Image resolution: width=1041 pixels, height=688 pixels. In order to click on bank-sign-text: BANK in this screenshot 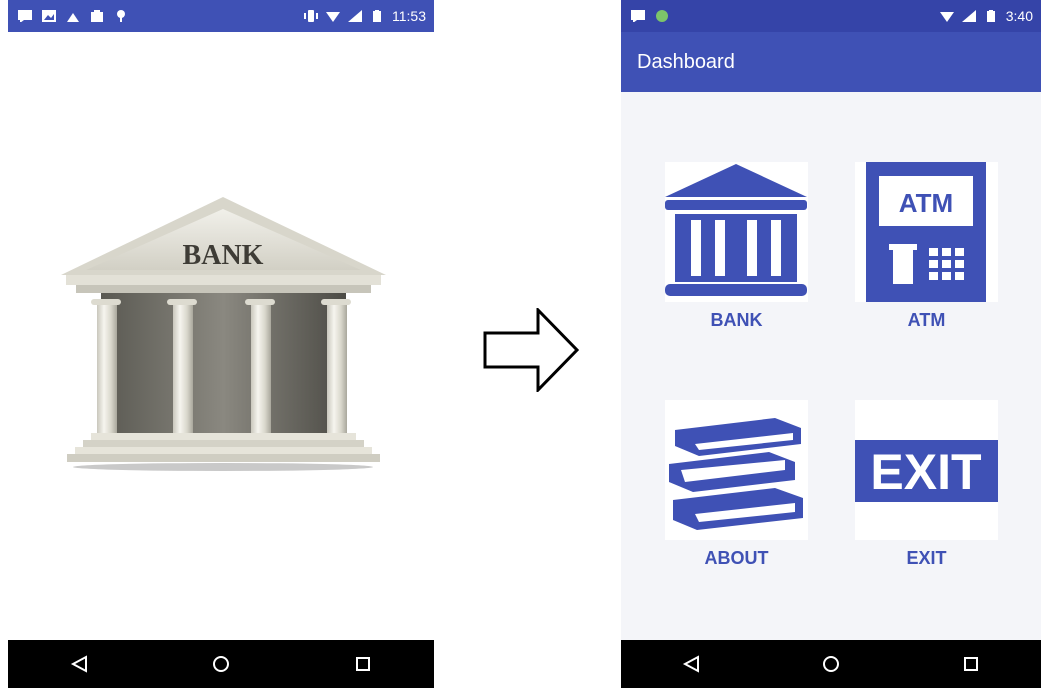, I will do `click(223, 255)`.